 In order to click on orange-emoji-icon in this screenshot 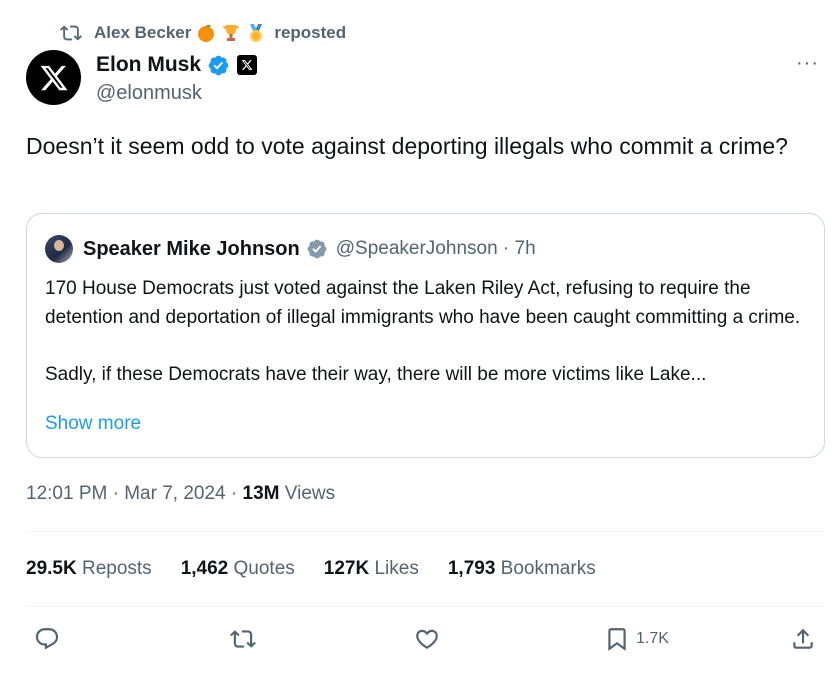, I will do `click(206, 33)`.